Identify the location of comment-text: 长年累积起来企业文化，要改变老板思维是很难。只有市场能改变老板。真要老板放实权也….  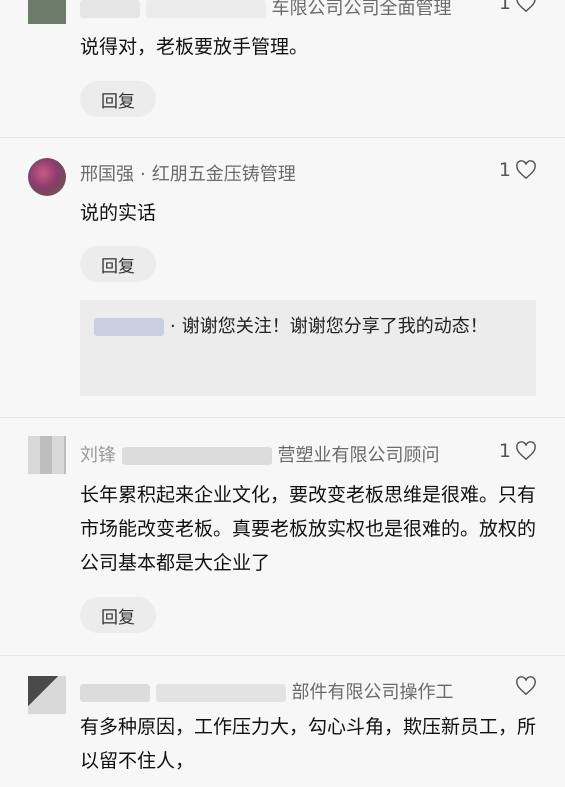
(308, 529).